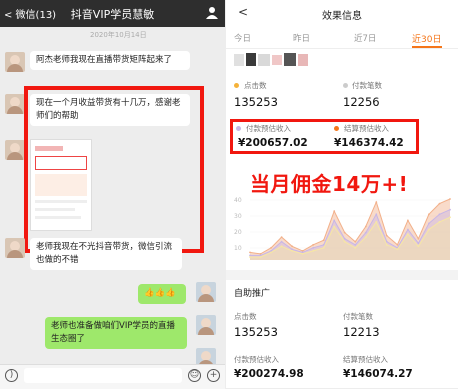  I want to click on plus-icon: +, so click(213, 375).